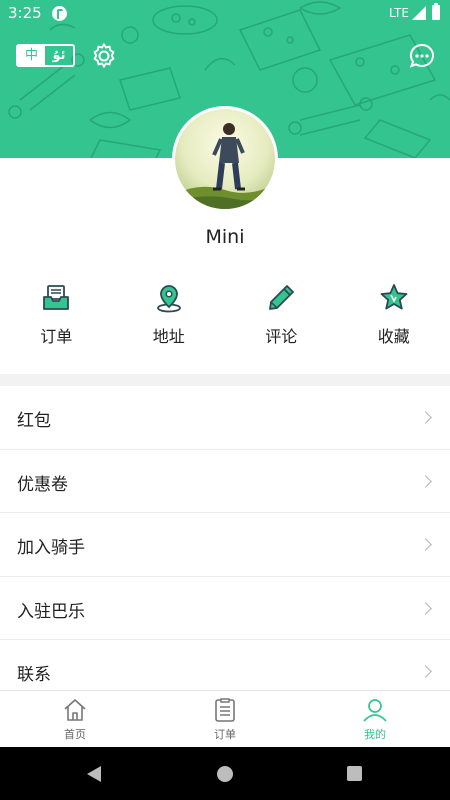  Describe the element at coordinates (225, 710) in the screenshot. I see `clipboard-icon` at that location.